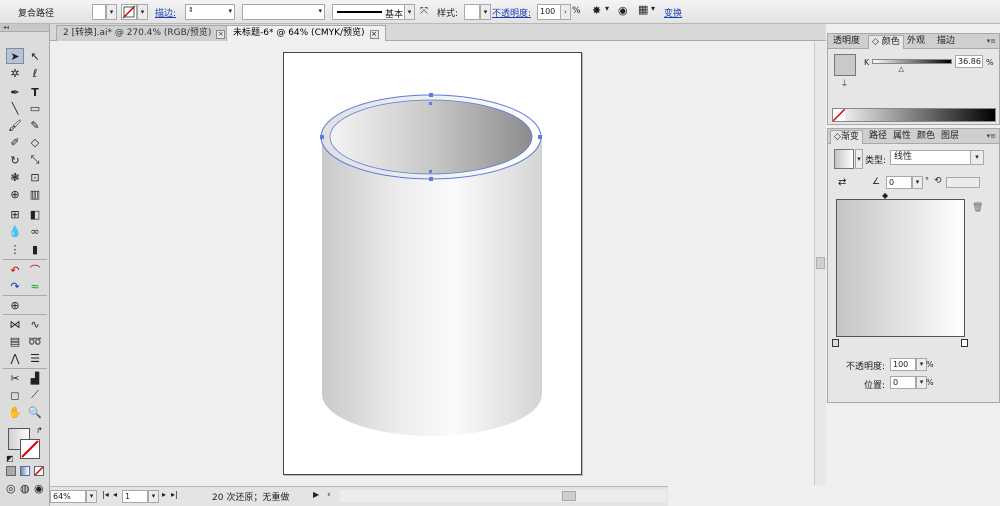  I want to click on color-mode-icon, so click(11, 471).